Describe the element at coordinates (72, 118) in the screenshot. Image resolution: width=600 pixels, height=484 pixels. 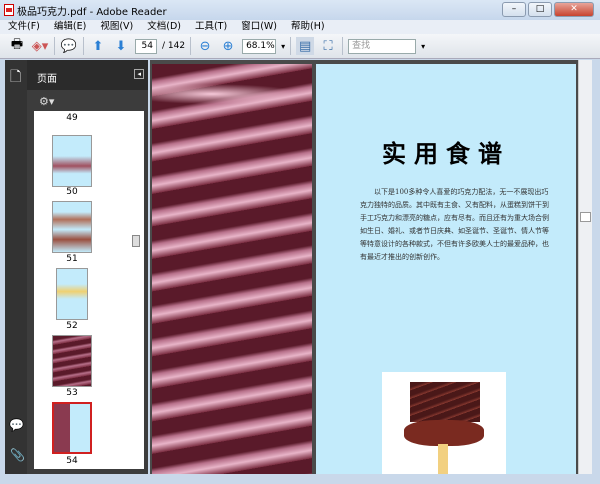
I see `thumbnail-label: 49` at that location.